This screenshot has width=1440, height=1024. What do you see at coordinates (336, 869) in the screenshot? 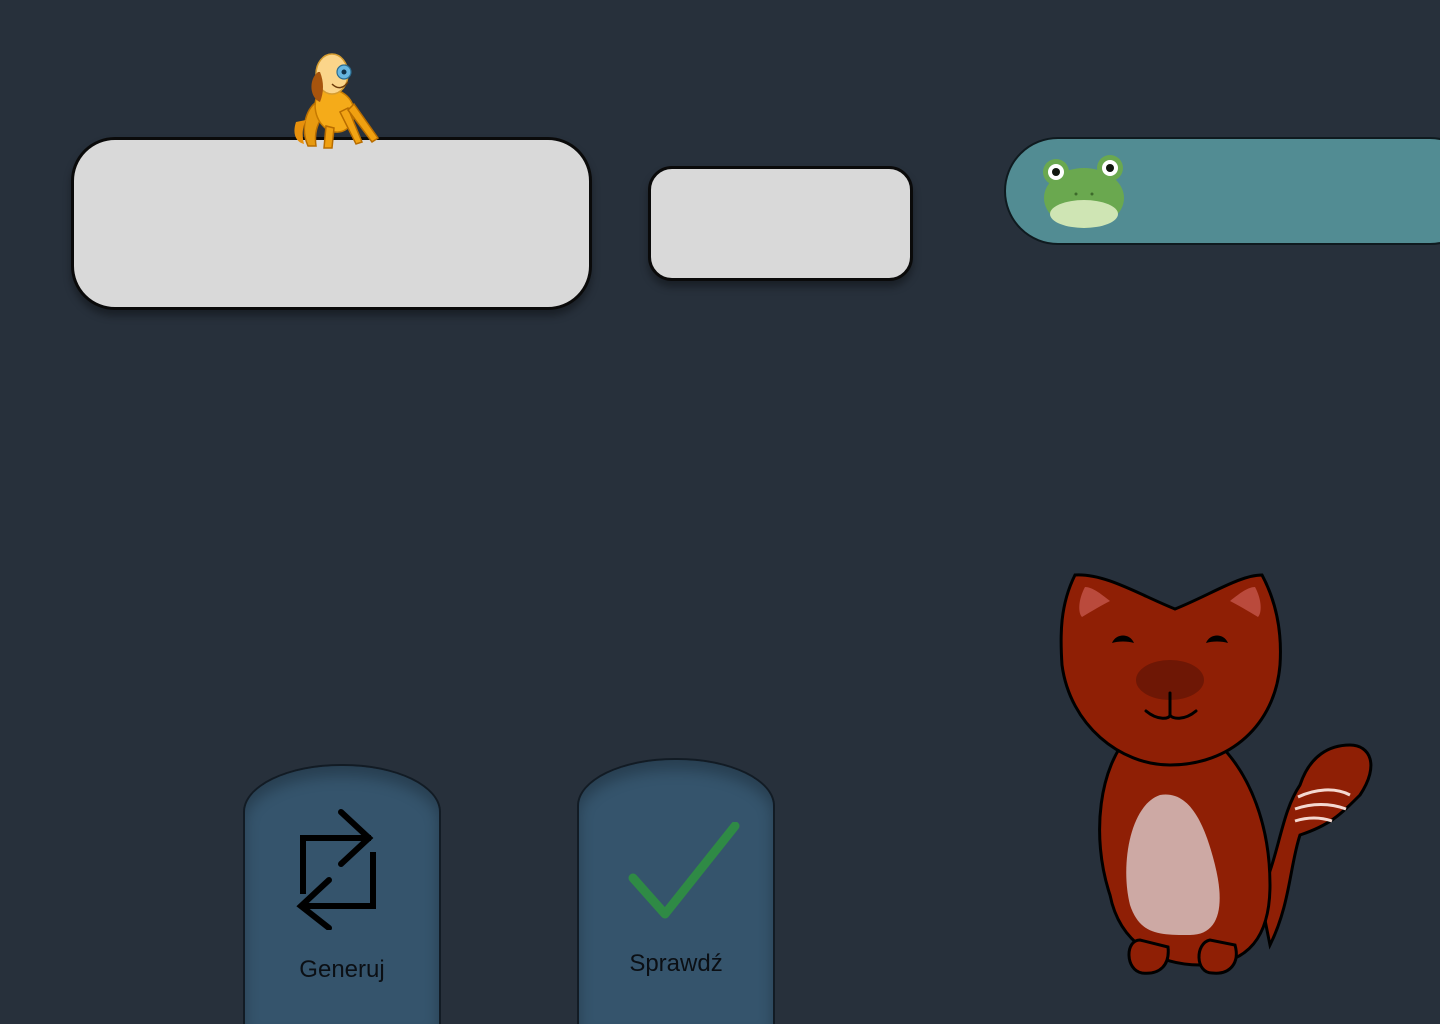
I see `repeat-arrows-icon` at bounding box center [336, 869].